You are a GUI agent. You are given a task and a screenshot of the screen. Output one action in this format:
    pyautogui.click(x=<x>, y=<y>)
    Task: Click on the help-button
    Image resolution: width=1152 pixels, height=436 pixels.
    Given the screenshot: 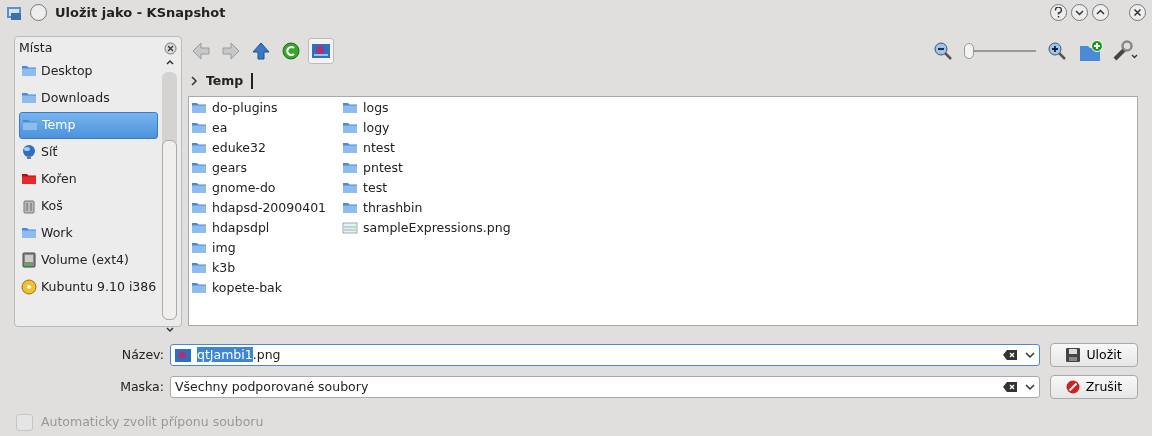 What is the action you would take?
    pyautogui.click(x=1058, y=12)
    